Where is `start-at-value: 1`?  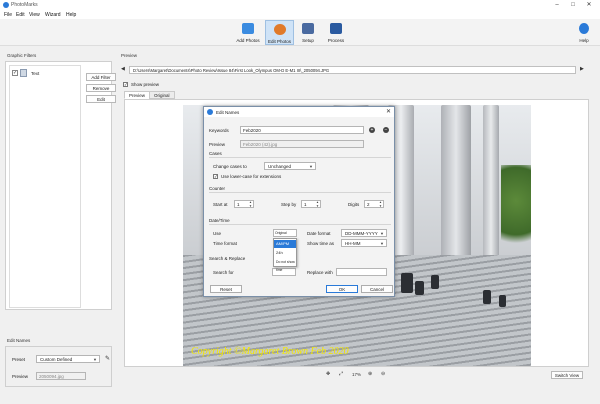 start-at-value: 1 is located at coordinates (238, 204).